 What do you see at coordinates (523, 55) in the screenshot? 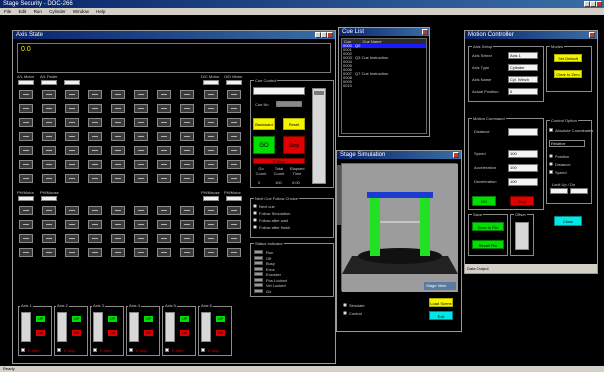
I see `axis-field-input: Axis 1` at bounding box center [523, 55].